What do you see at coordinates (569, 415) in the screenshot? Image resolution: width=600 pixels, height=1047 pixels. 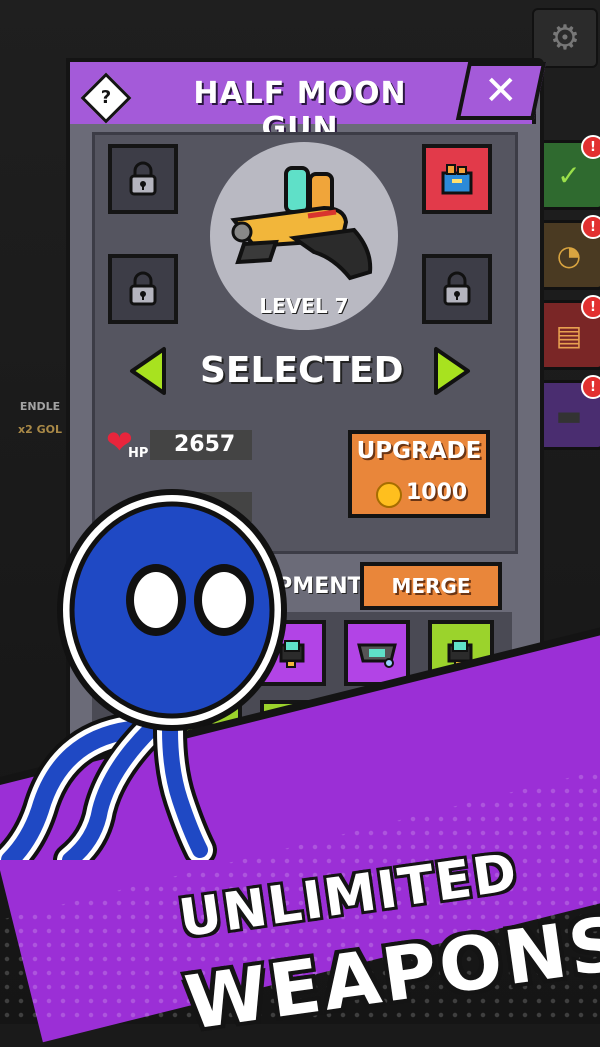 I see `pistol-icon: ▬` at bounding box center [569, 415].